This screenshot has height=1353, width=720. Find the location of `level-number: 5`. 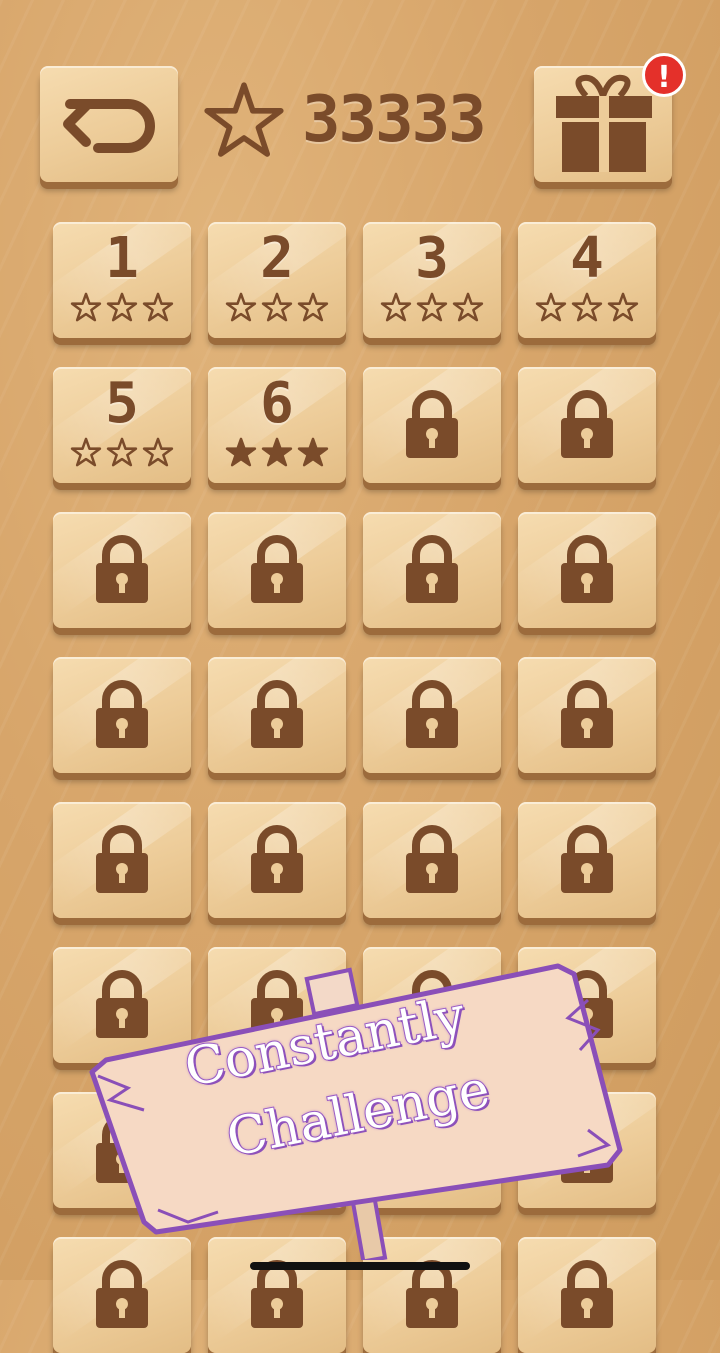

level-number: 5 is located at coordinates (122, 403).